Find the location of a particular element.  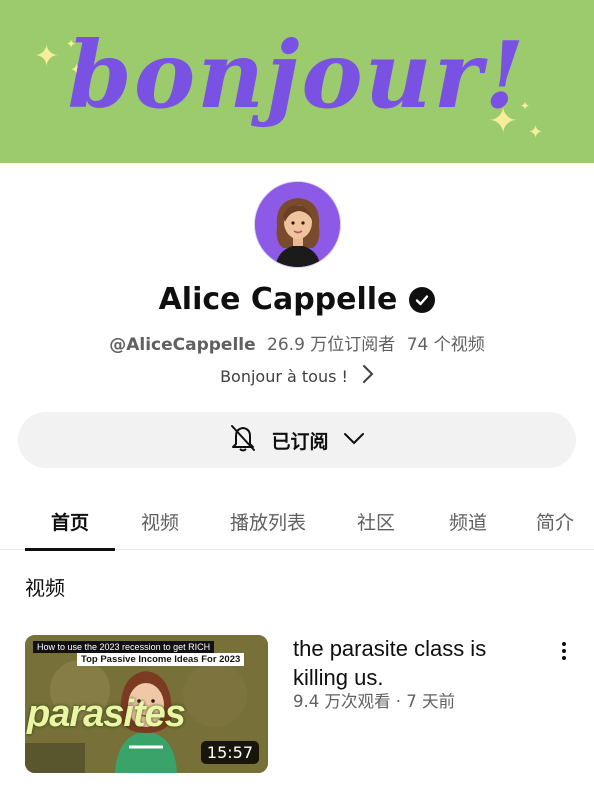

tab-videos: 视频 is located at coordinates (160, 521).